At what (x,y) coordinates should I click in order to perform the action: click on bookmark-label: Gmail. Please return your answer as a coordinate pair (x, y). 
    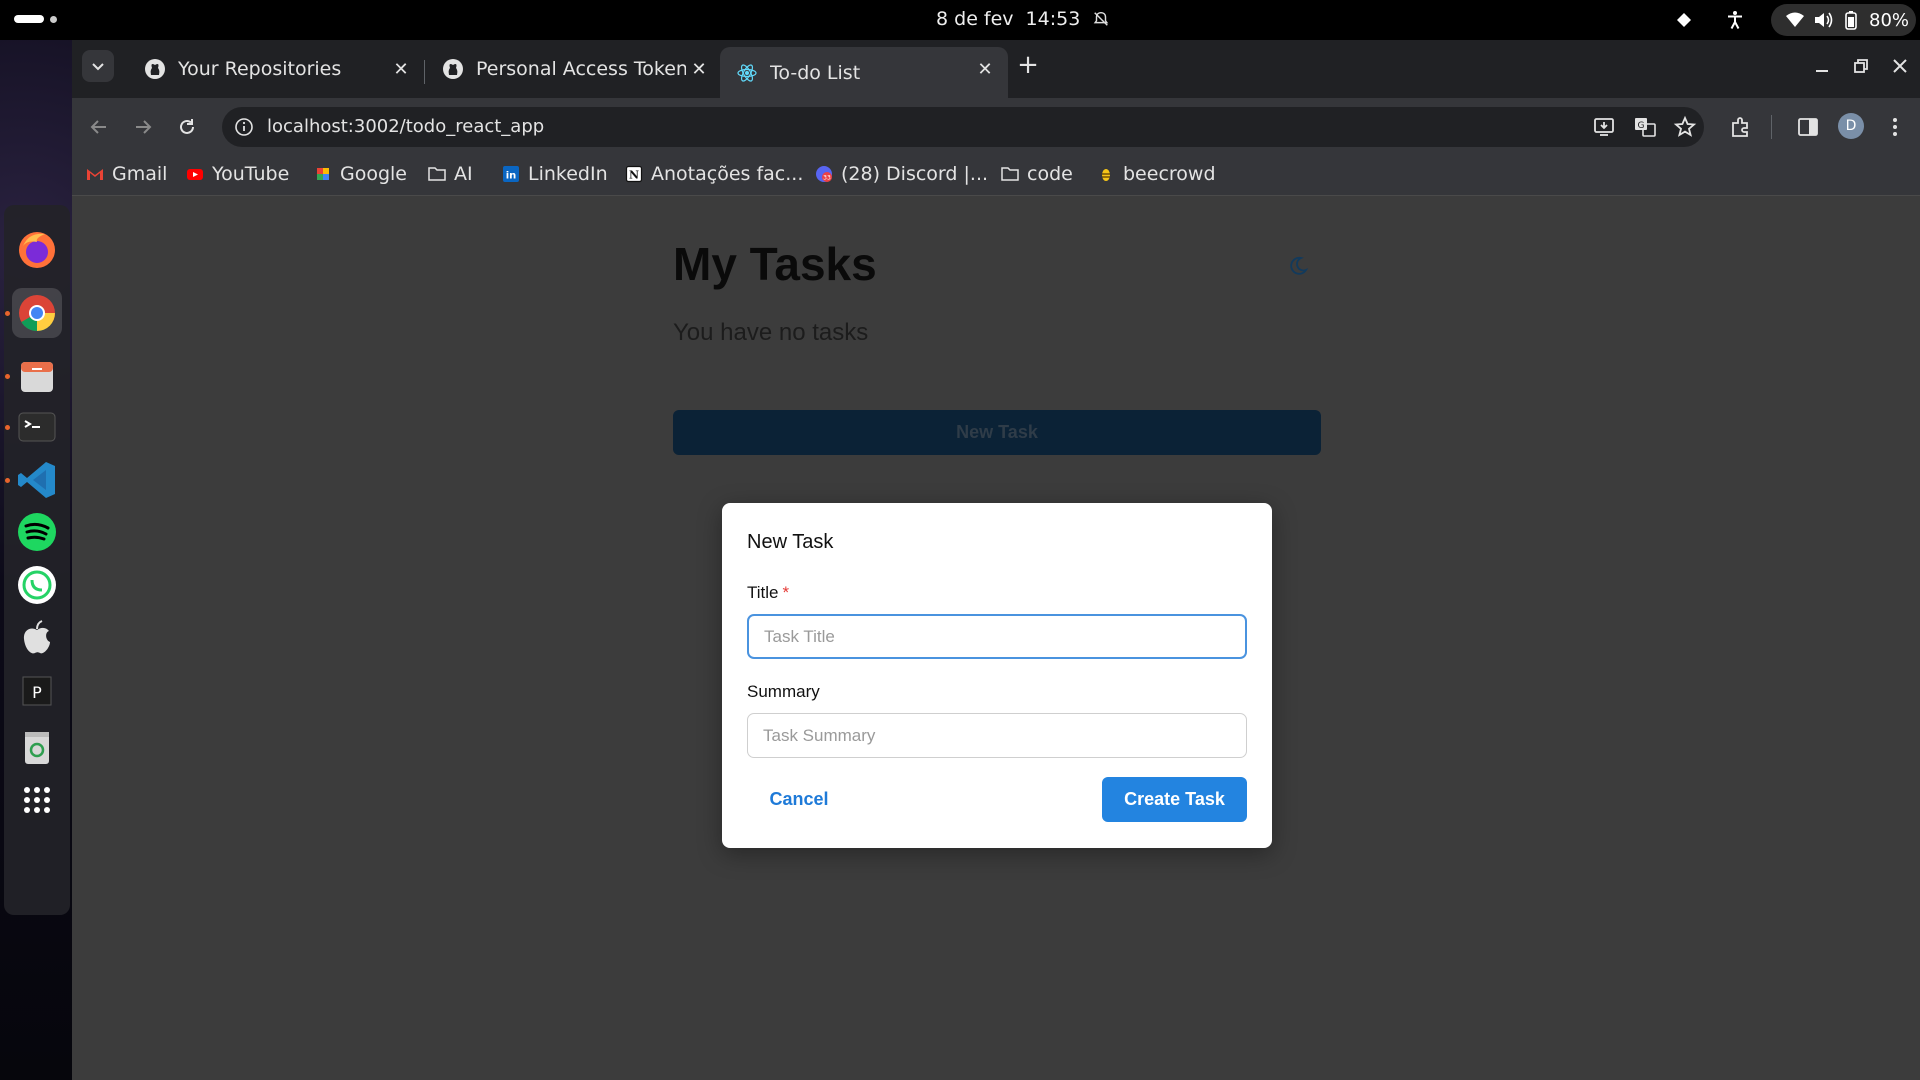
    Looking at the image, I should click on (140, 174).